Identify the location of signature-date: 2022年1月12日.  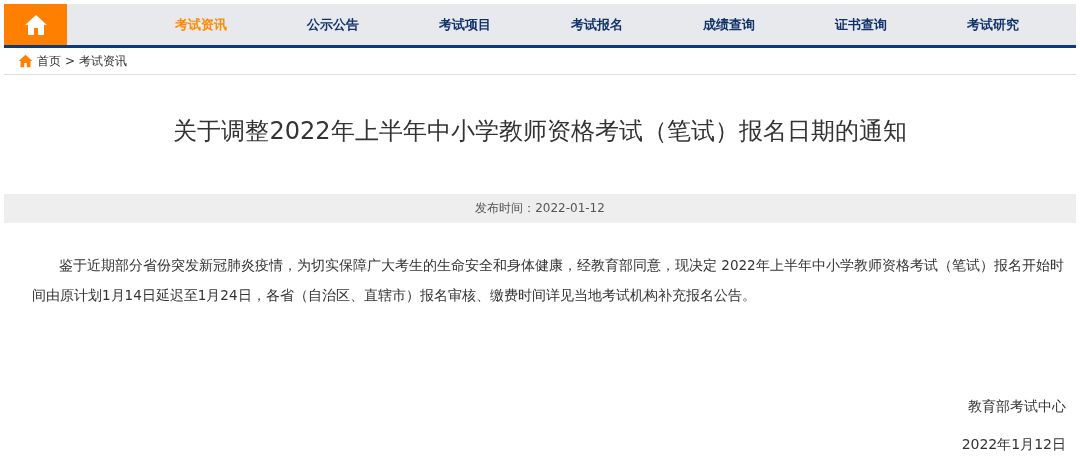
(1013, 444).